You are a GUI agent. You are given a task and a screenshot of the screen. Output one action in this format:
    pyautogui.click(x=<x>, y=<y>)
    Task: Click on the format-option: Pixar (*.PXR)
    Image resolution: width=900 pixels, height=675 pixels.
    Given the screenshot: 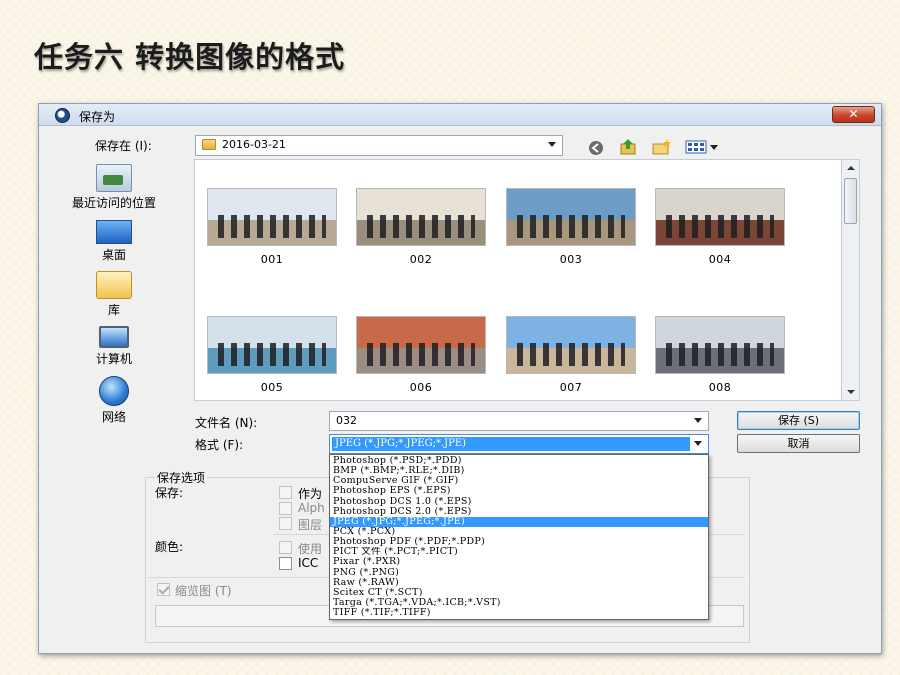 What is the action you would take?
    pyautogui.click(x=519, y=562)
    